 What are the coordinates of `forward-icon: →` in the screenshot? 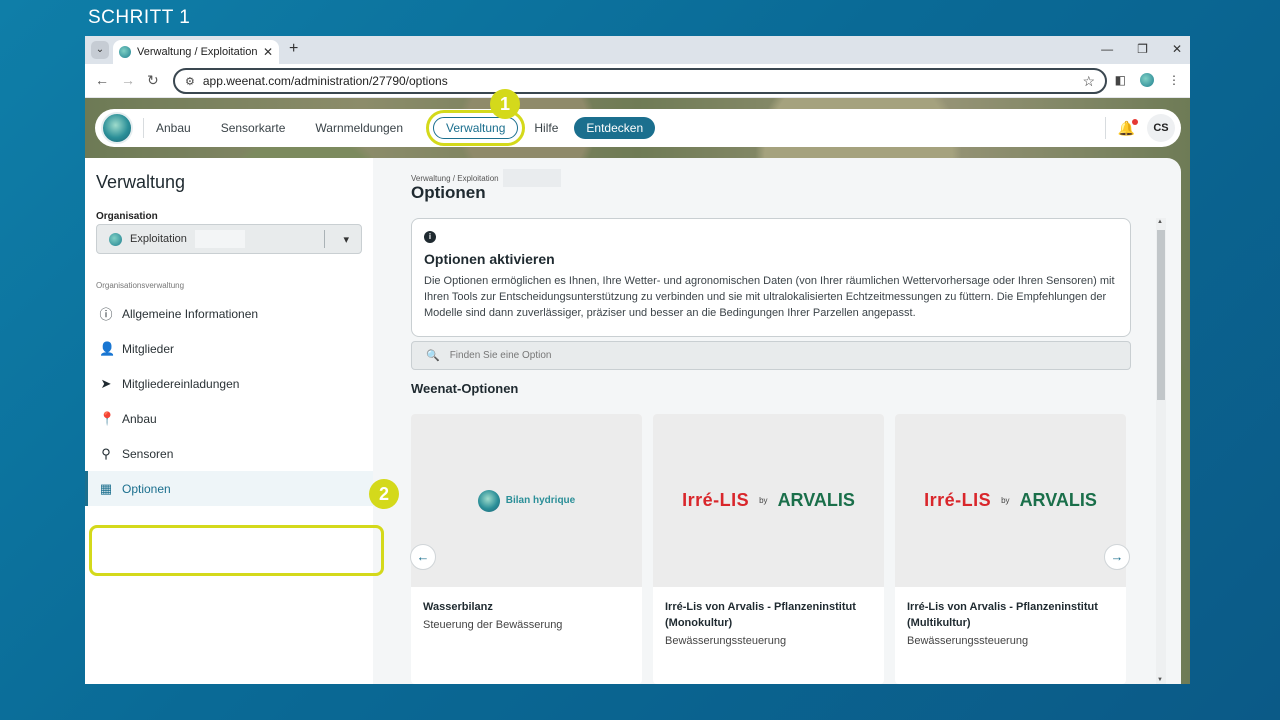 It's located at (128, 80).